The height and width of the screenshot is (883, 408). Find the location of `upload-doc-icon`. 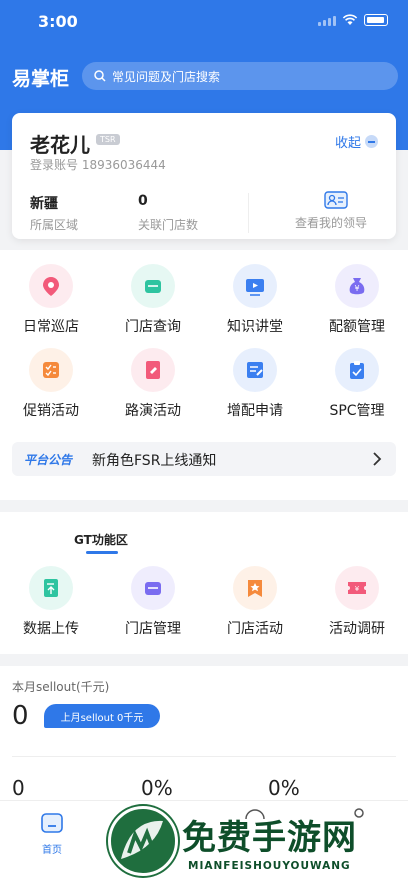

upload-doc-icon is located at coordinates (51, 588).